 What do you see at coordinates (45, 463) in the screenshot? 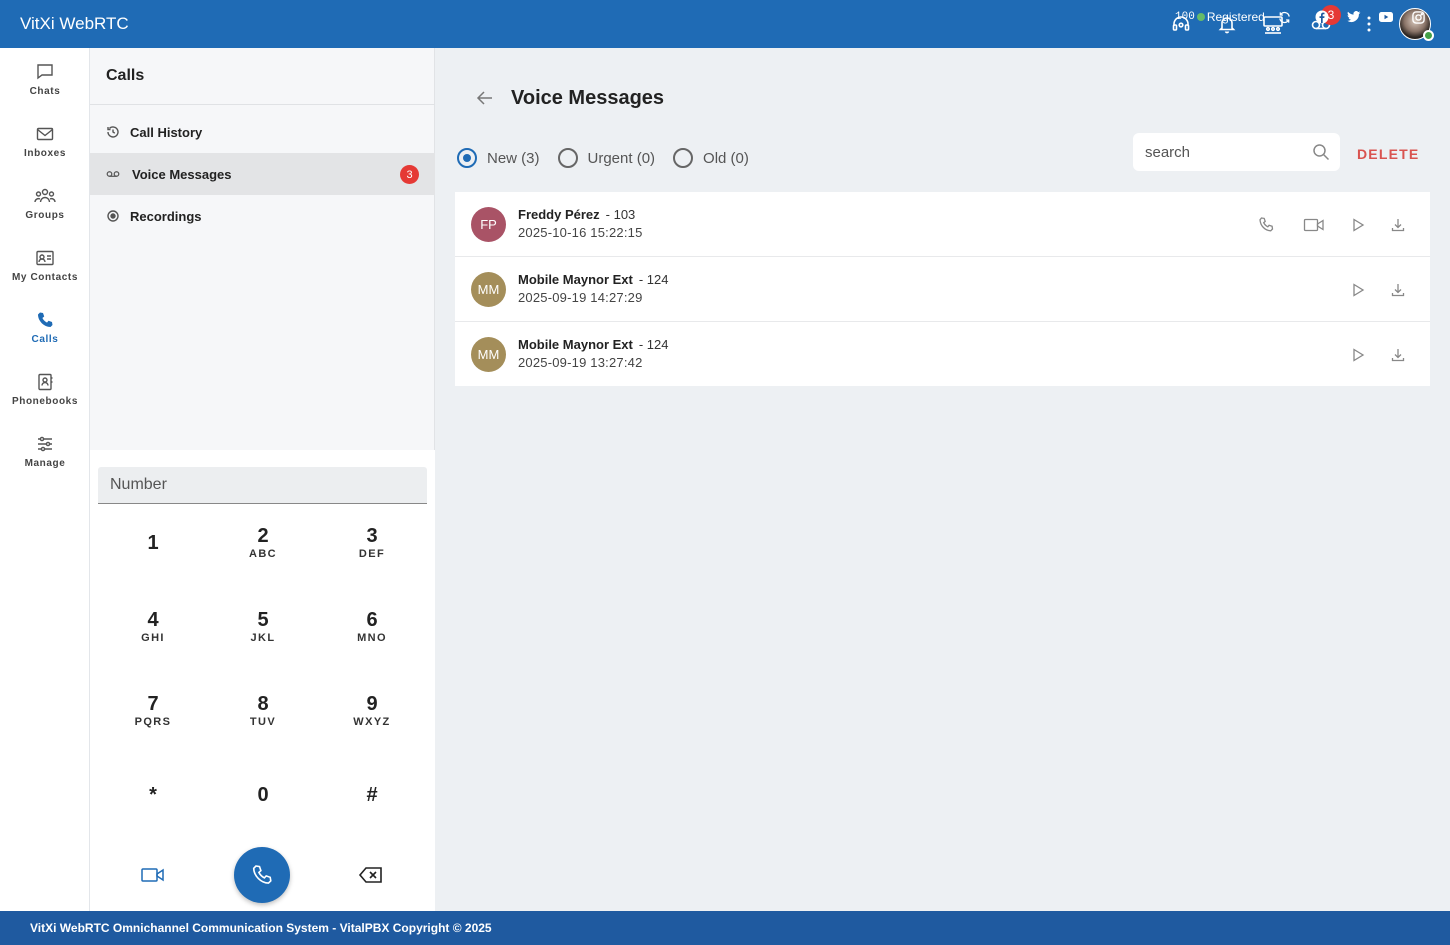
I see `nav-label: Manage` at bounding box center [45, 463].